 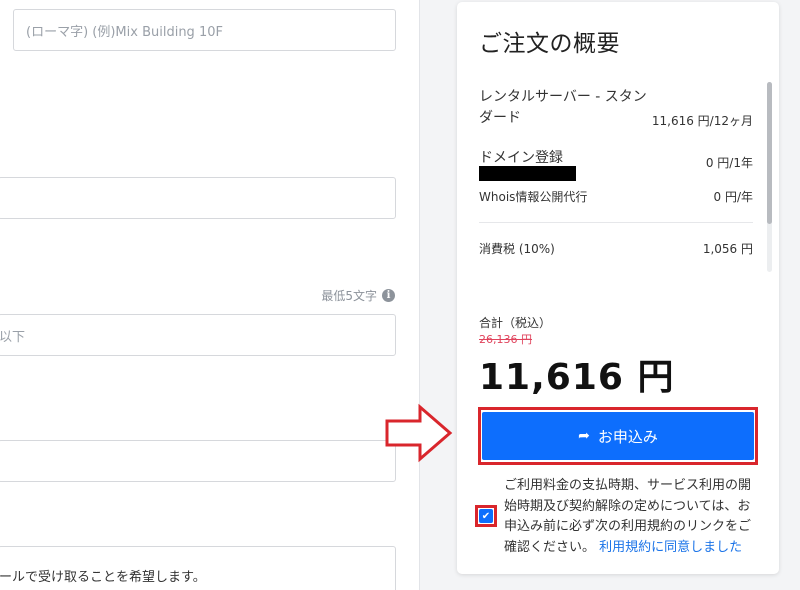 I want to click on email-preference-text: ールで受け取ることを希望します。, so click(x=103, y=577).